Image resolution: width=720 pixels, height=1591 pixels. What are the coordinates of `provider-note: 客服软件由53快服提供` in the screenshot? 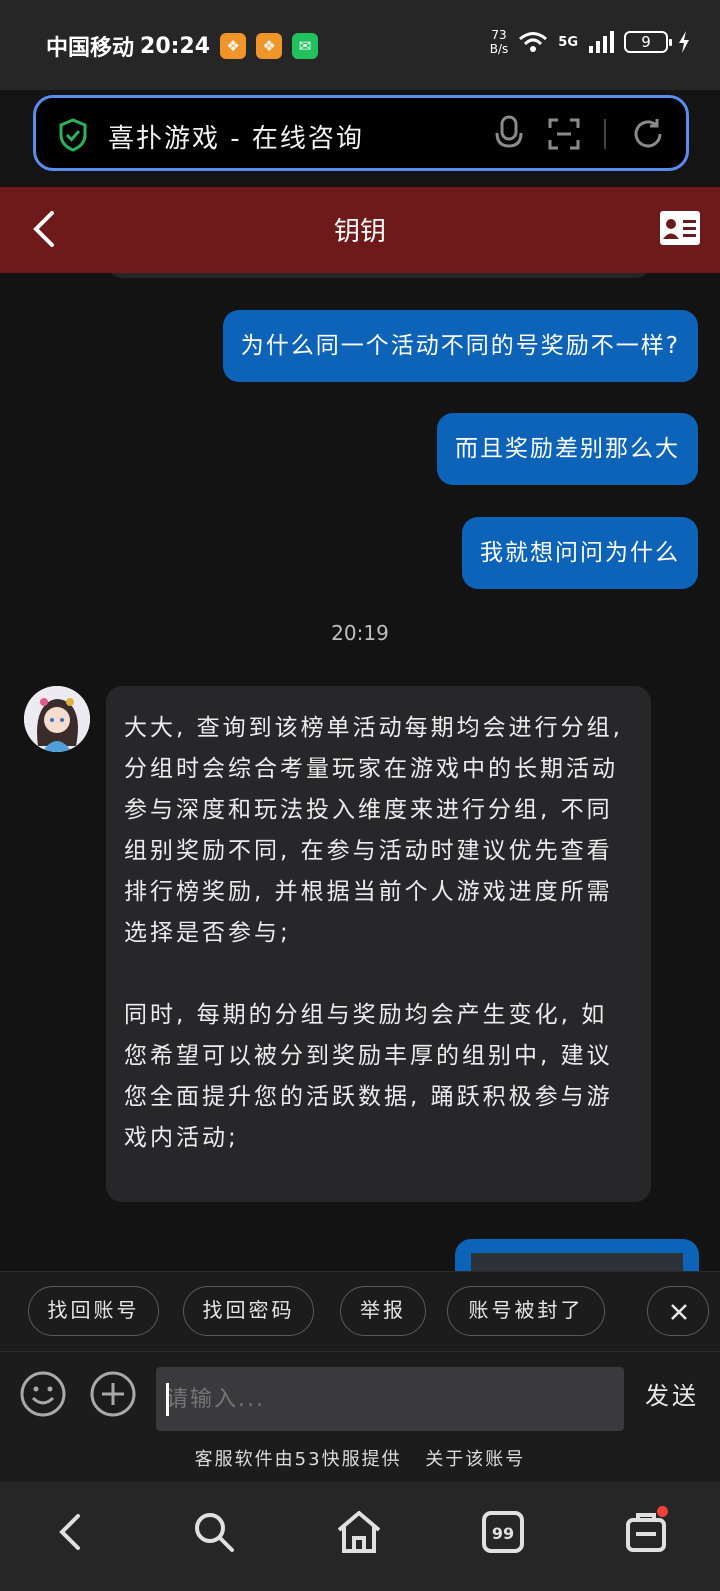 It's located at (298, 1459).